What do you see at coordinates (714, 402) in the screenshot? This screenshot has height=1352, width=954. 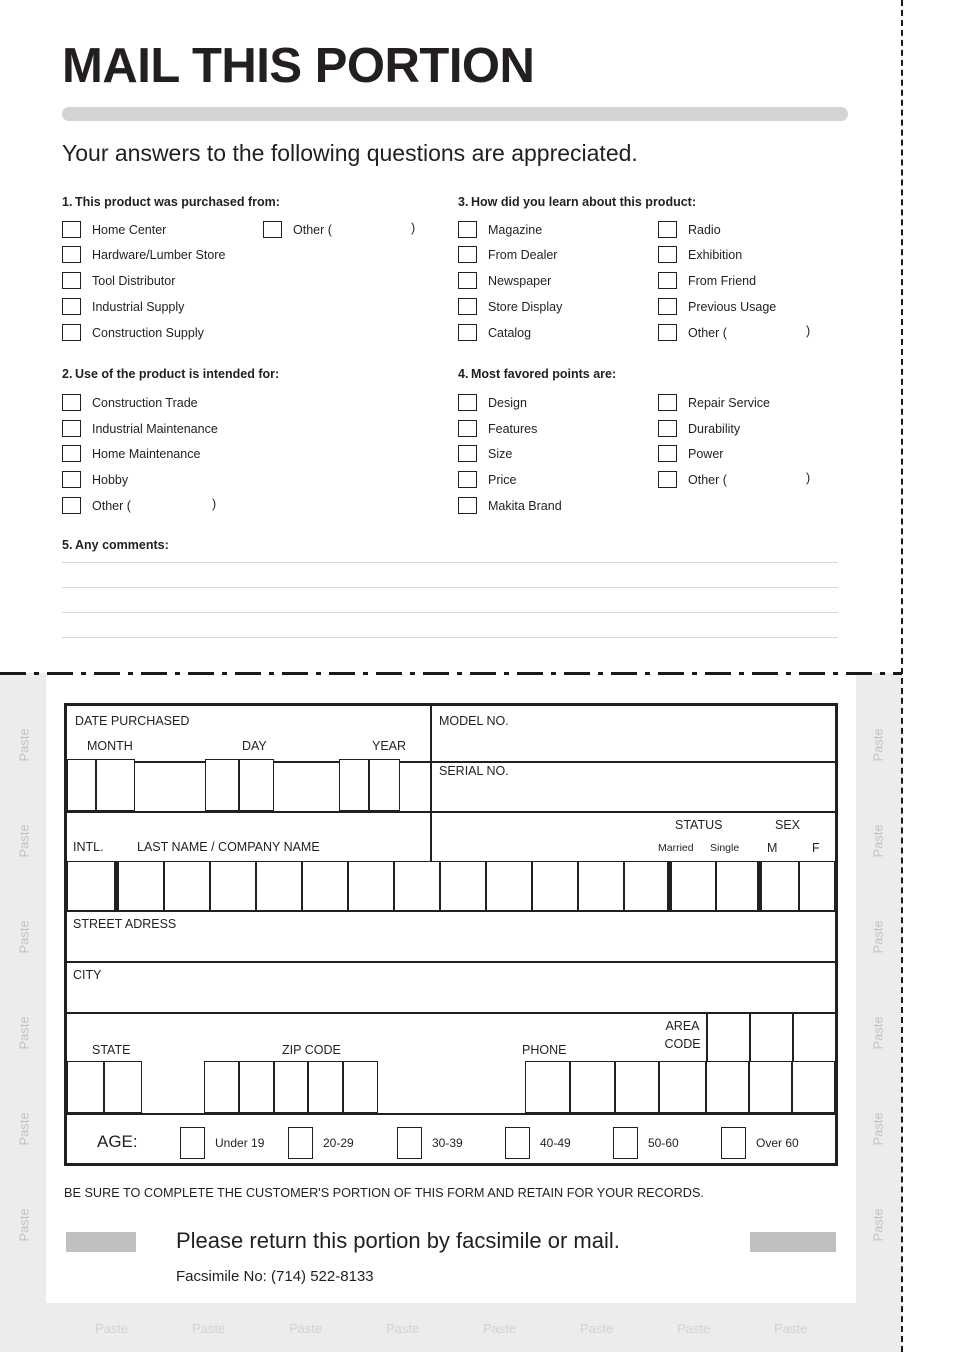 I see `checkbox-row-repair-service: Repair Service` at bounding box center [714, 402].